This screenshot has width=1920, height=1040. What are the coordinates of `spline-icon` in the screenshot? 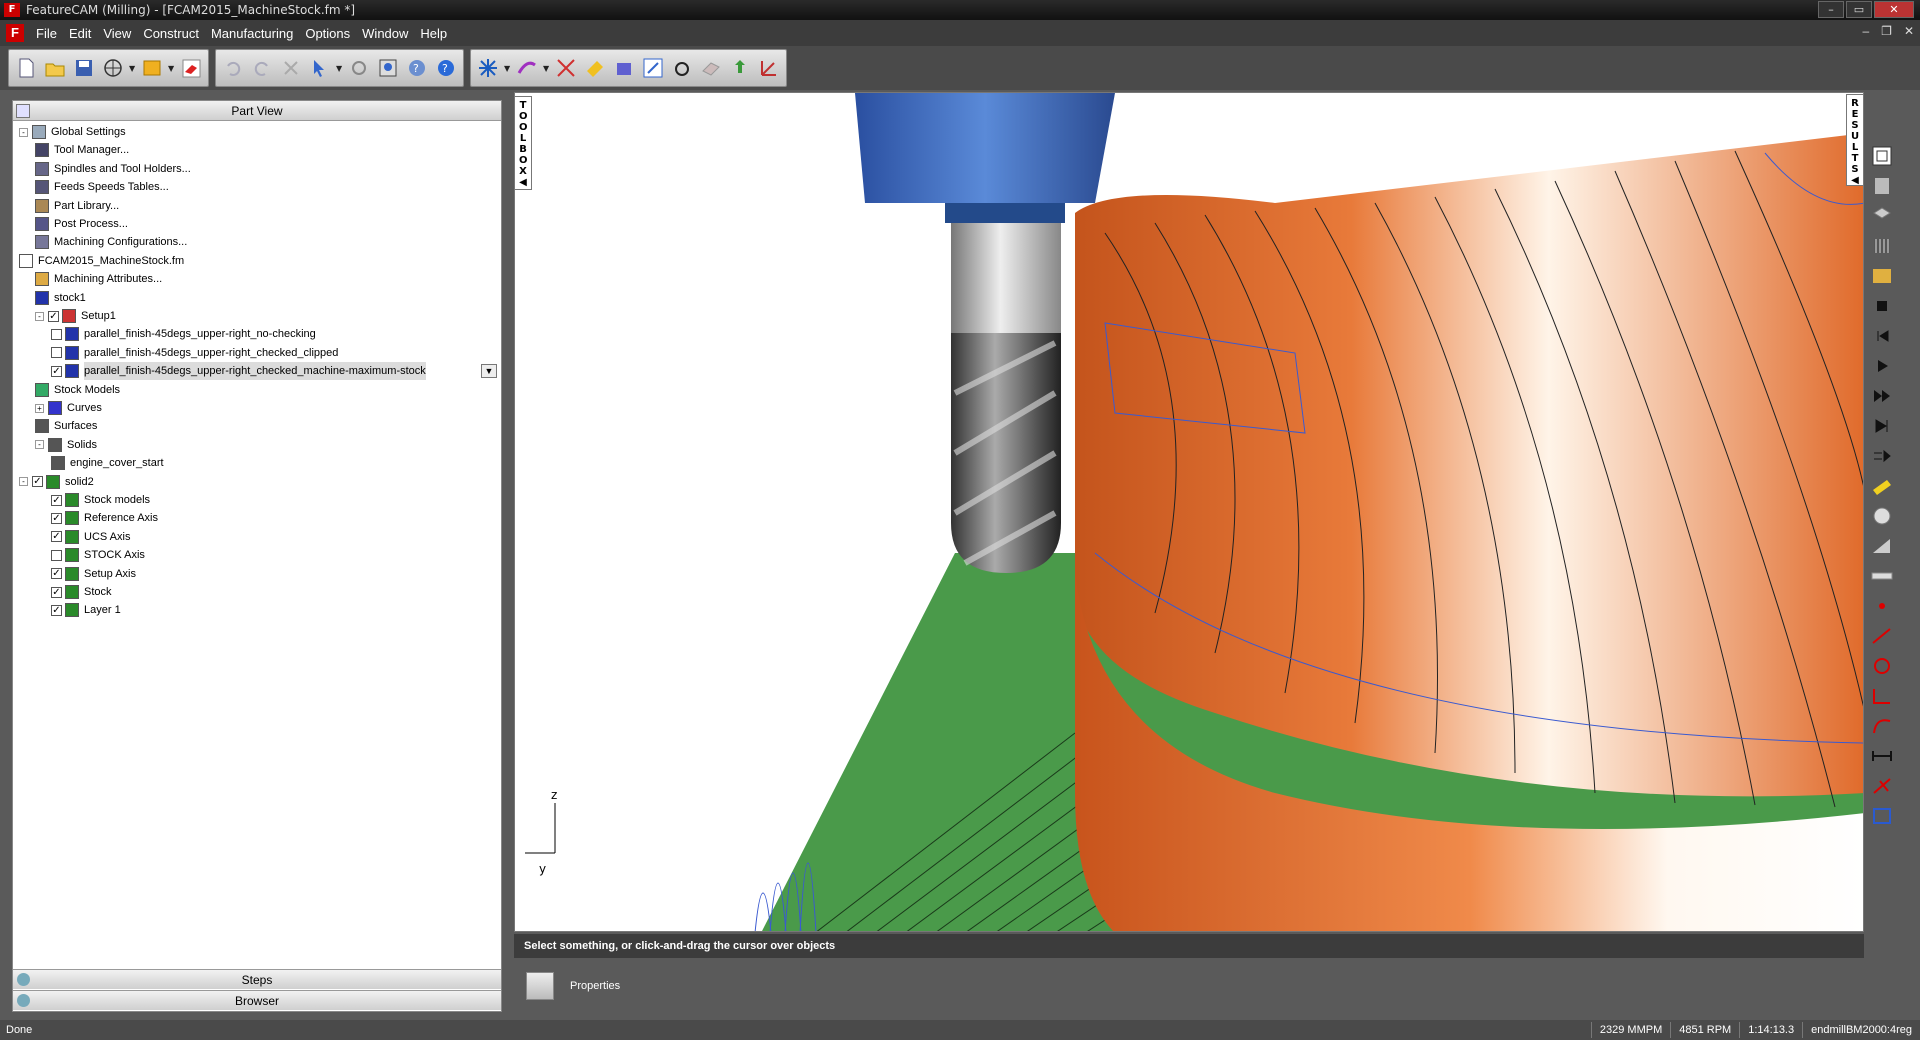 It's located at (1882, 726).